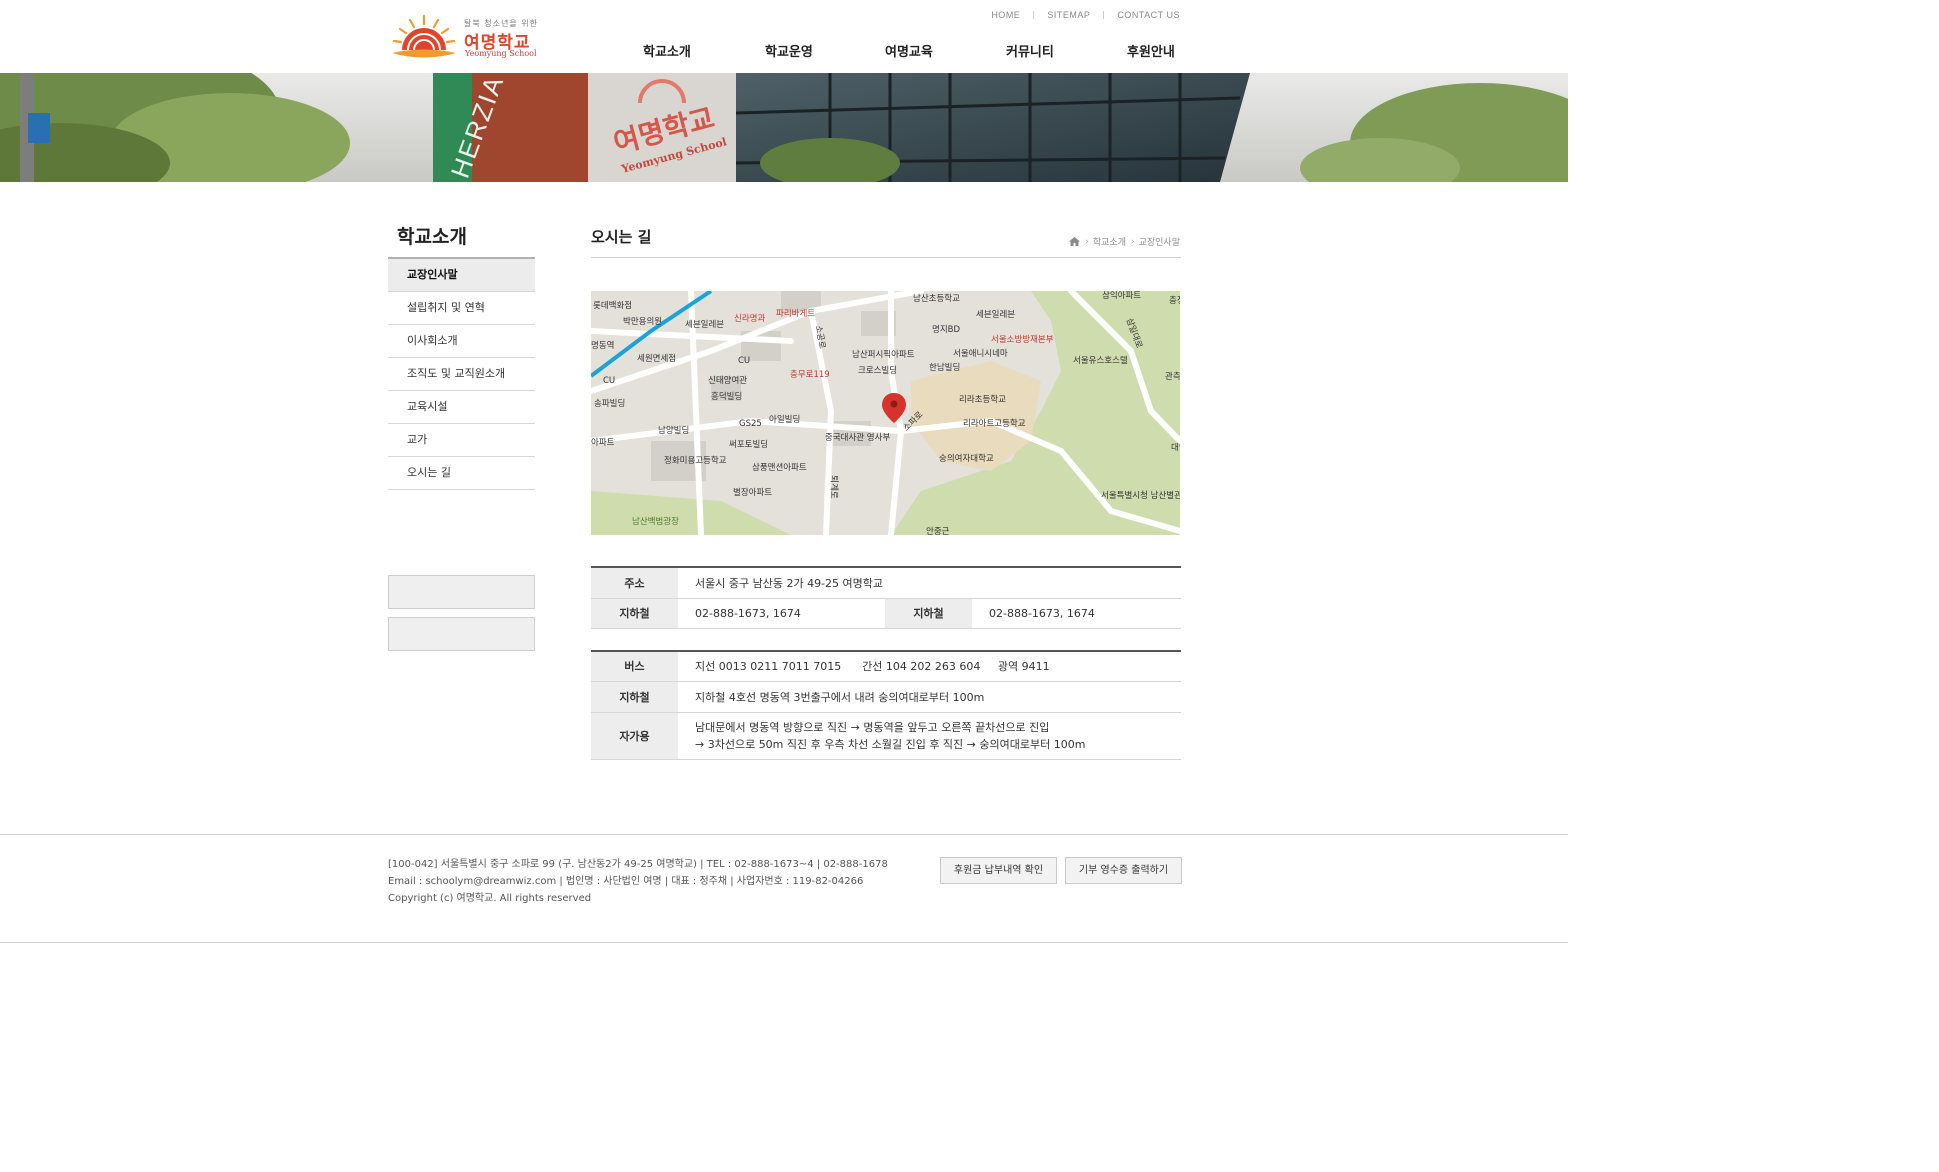 The image size is (1939, 1172). What do you see at coordinates (674, 431) in the screenshot?
I see `map-label: 남양빌딩` at bounding box center [674, 431].